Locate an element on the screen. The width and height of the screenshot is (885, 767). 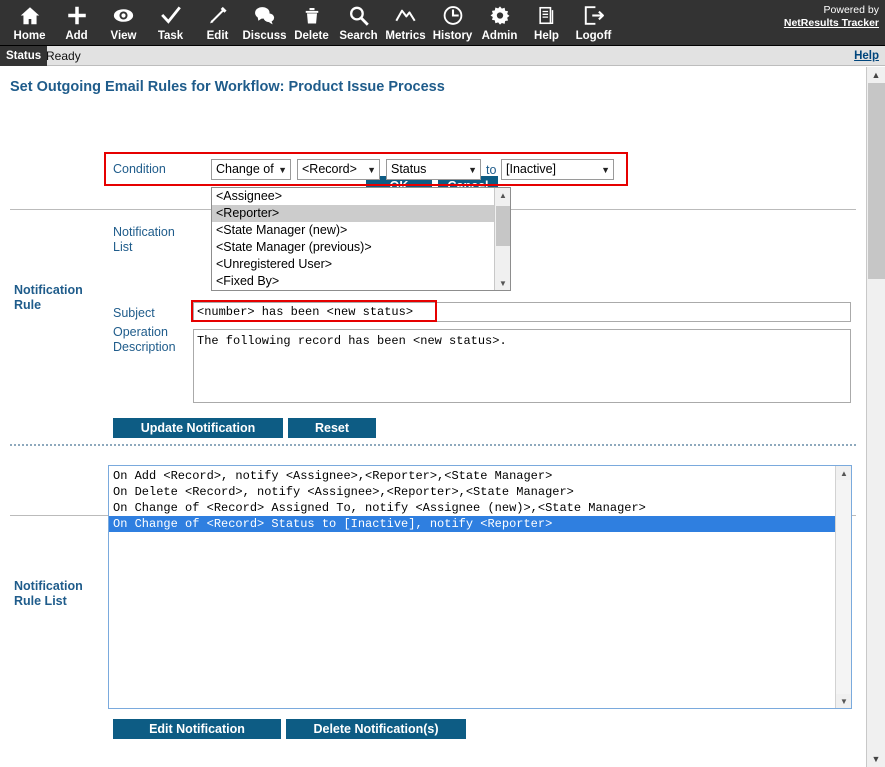
toolbar-item-label: Help is located at coordinates (546, 36).